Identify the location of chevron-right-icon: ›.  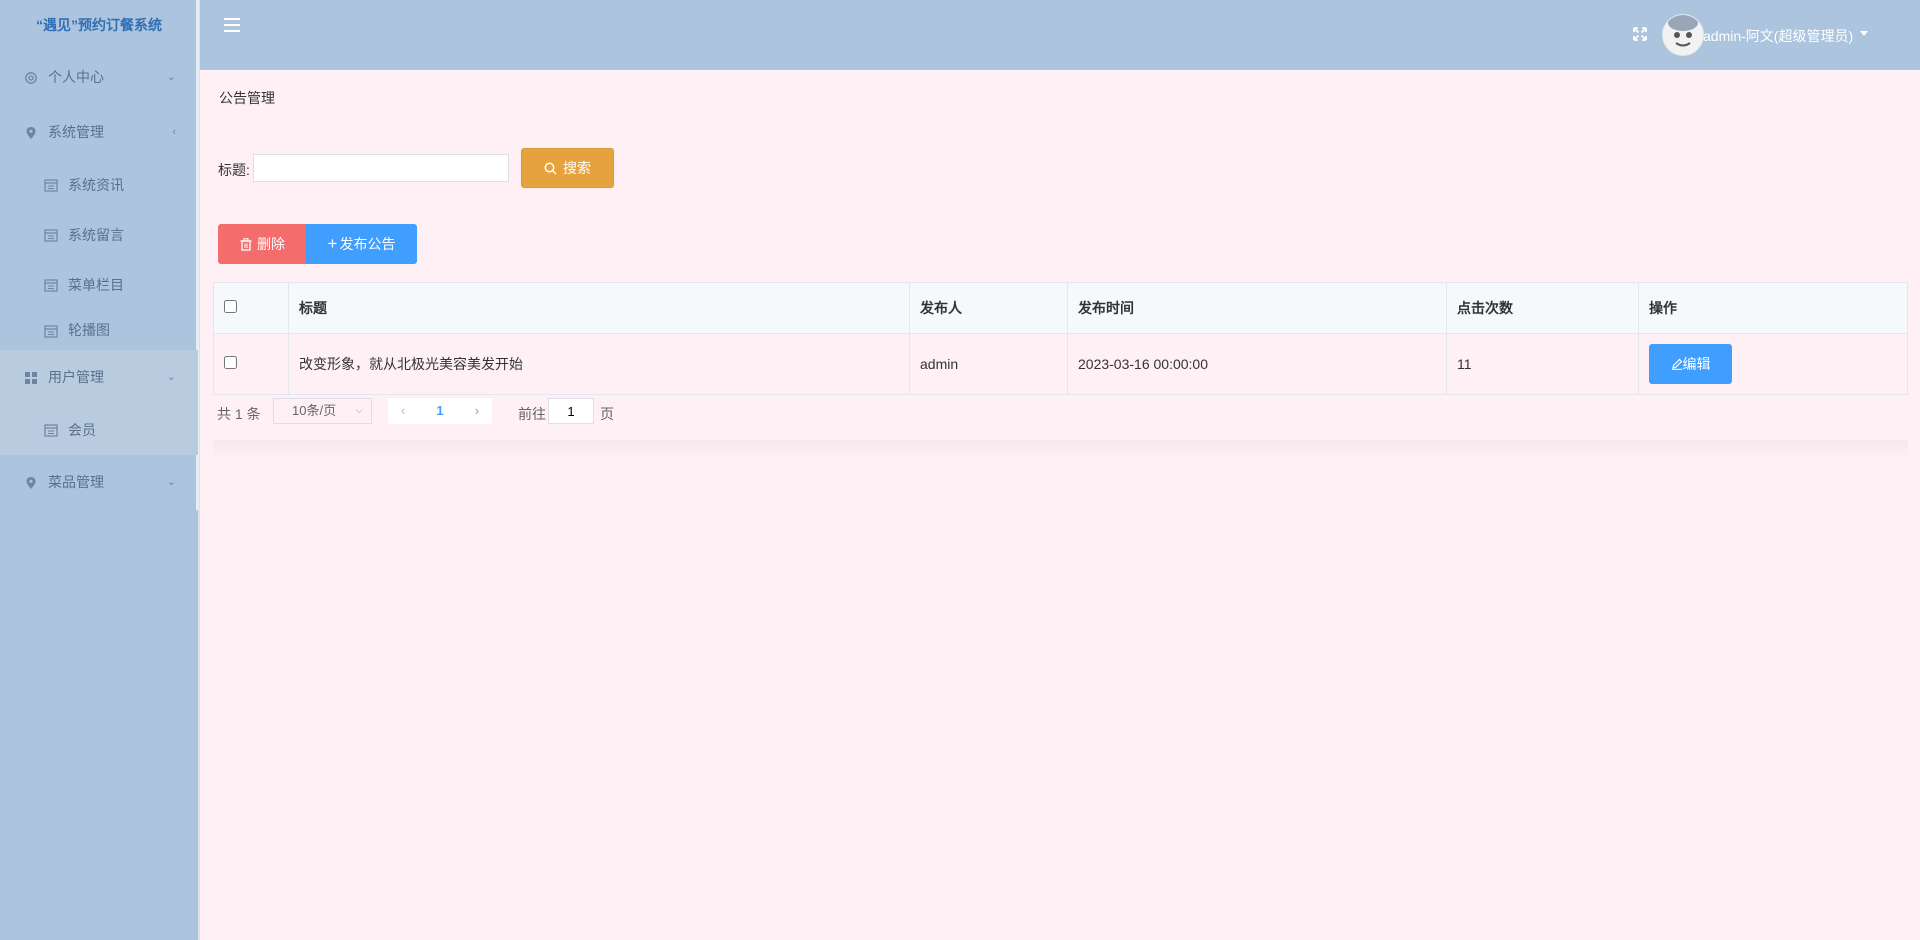
(477, 410).